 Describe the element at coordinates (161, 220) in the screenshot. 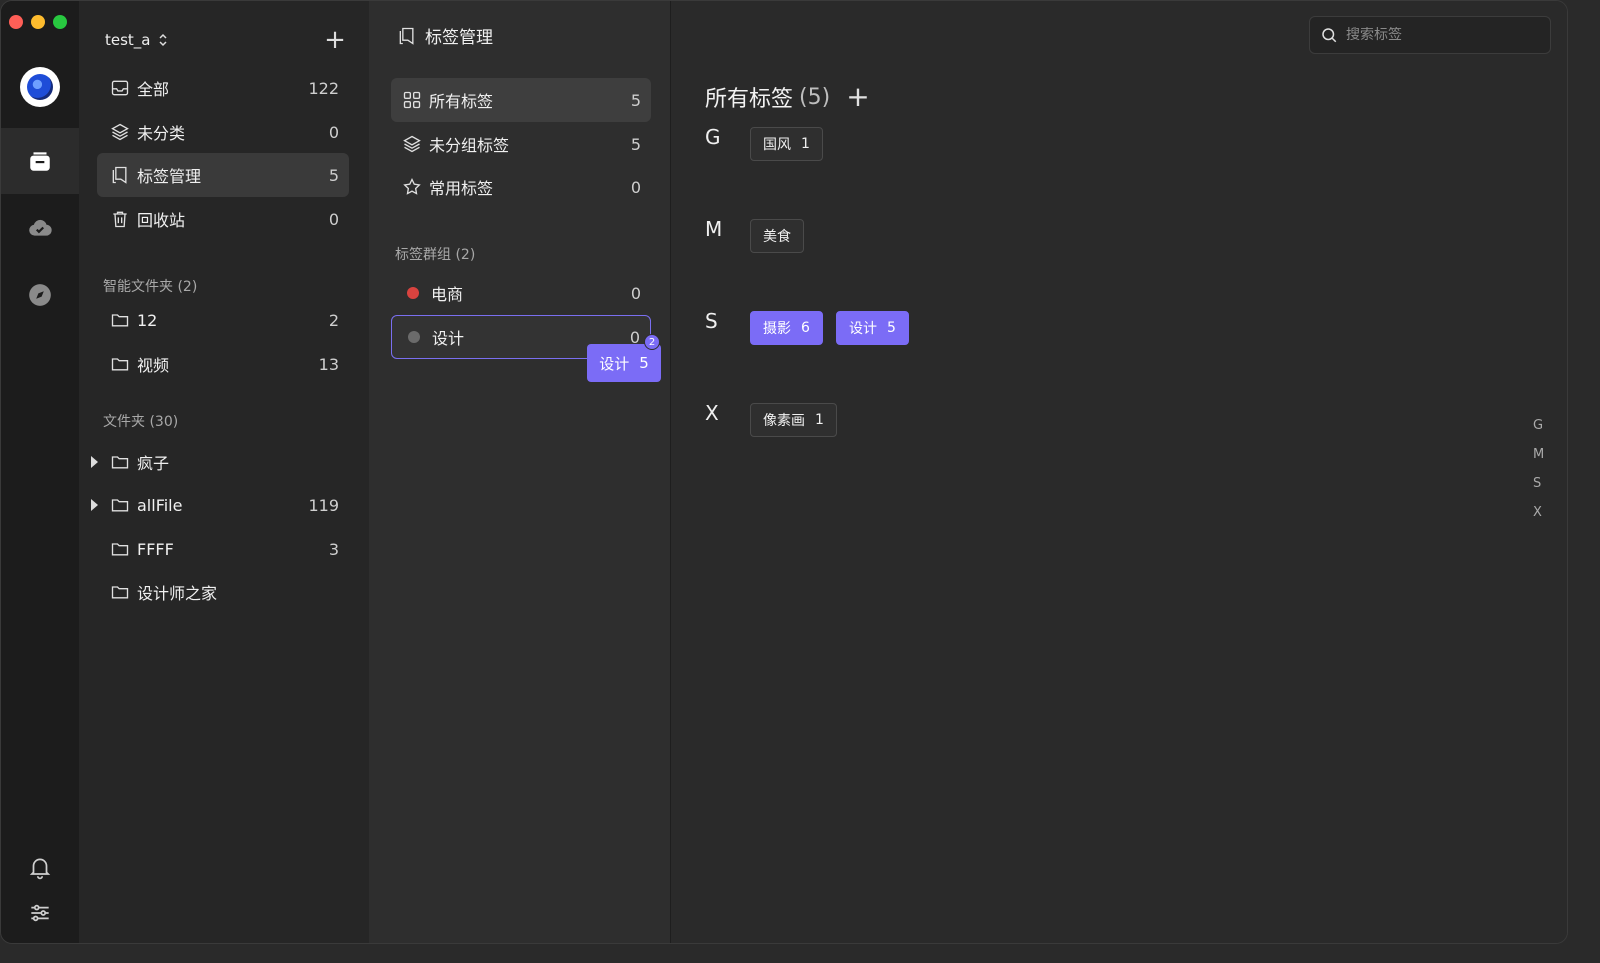

I see `sidebar-item-label: 回收站` at that location.